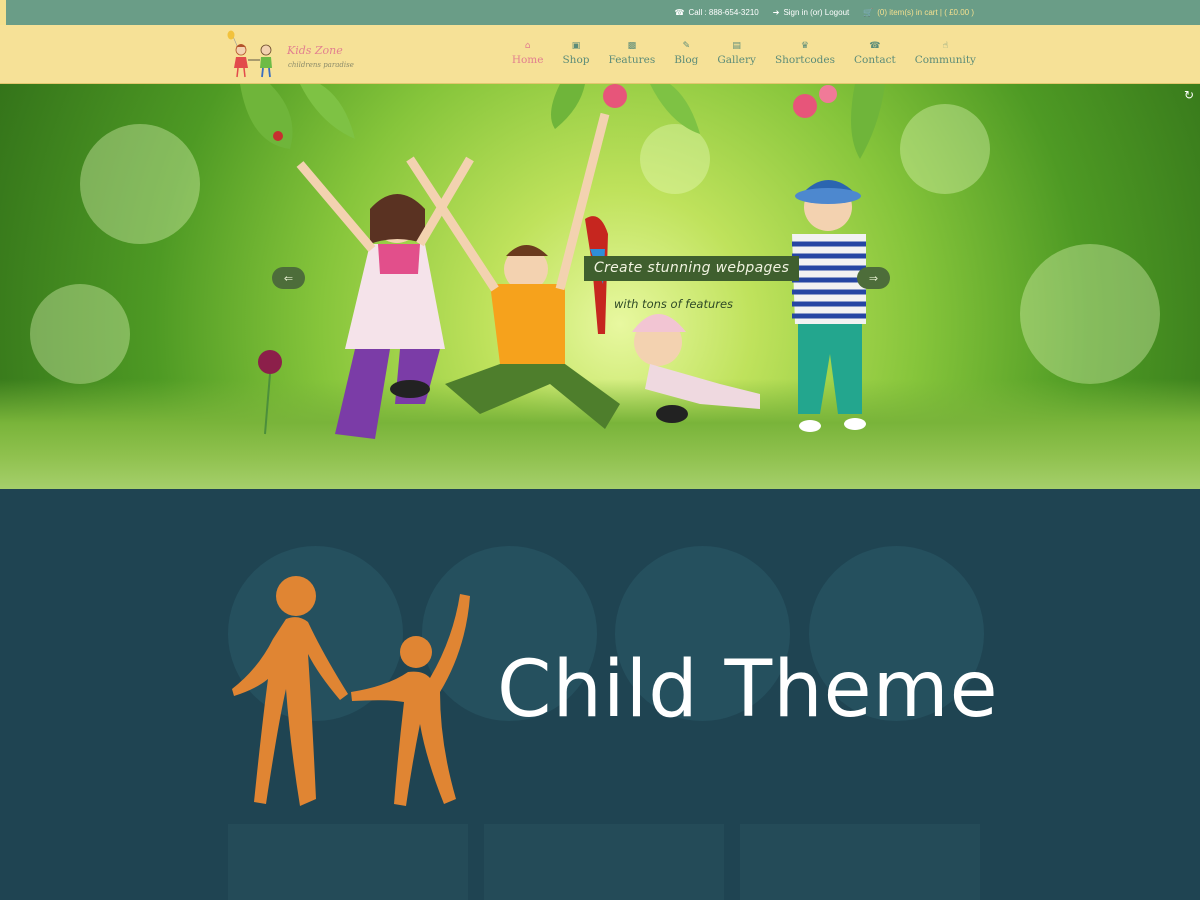 This screenshot has height=900, width=1200. Describe the element at coordinates (945, 46) in the screenshot. I see `thumbs-up-icon: ☝` at that location.